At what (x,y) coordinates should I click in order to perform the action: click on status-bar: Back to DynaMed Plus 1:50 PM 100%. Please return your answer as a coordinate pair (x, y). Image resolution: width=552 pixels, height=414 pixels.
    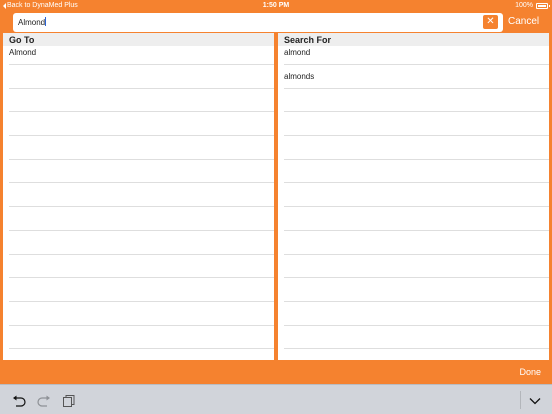
    Looking at the image, I should click on (276, 6).